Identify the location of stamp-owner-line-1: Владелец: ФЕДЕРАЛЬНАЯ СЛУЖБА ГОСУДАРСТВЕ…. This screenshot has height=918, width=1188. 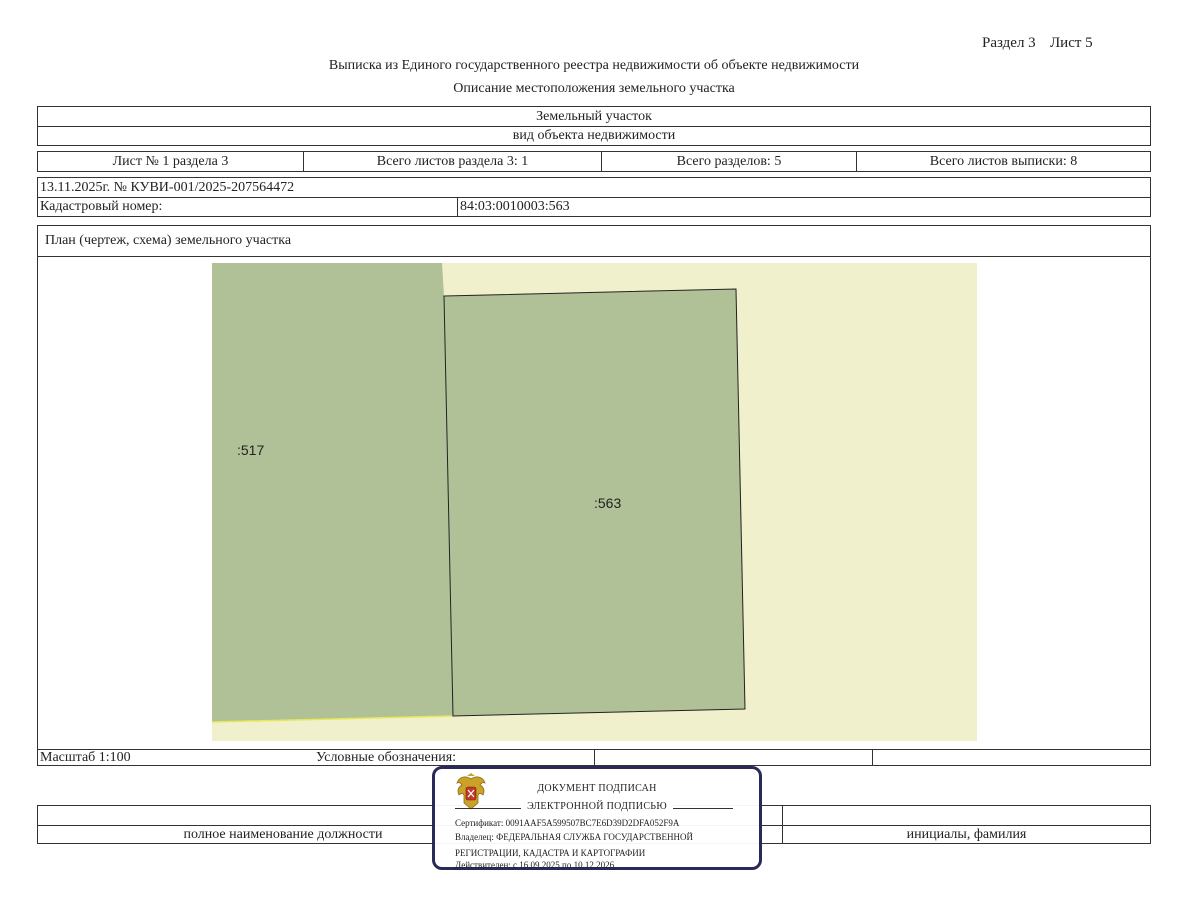
(574, 837).